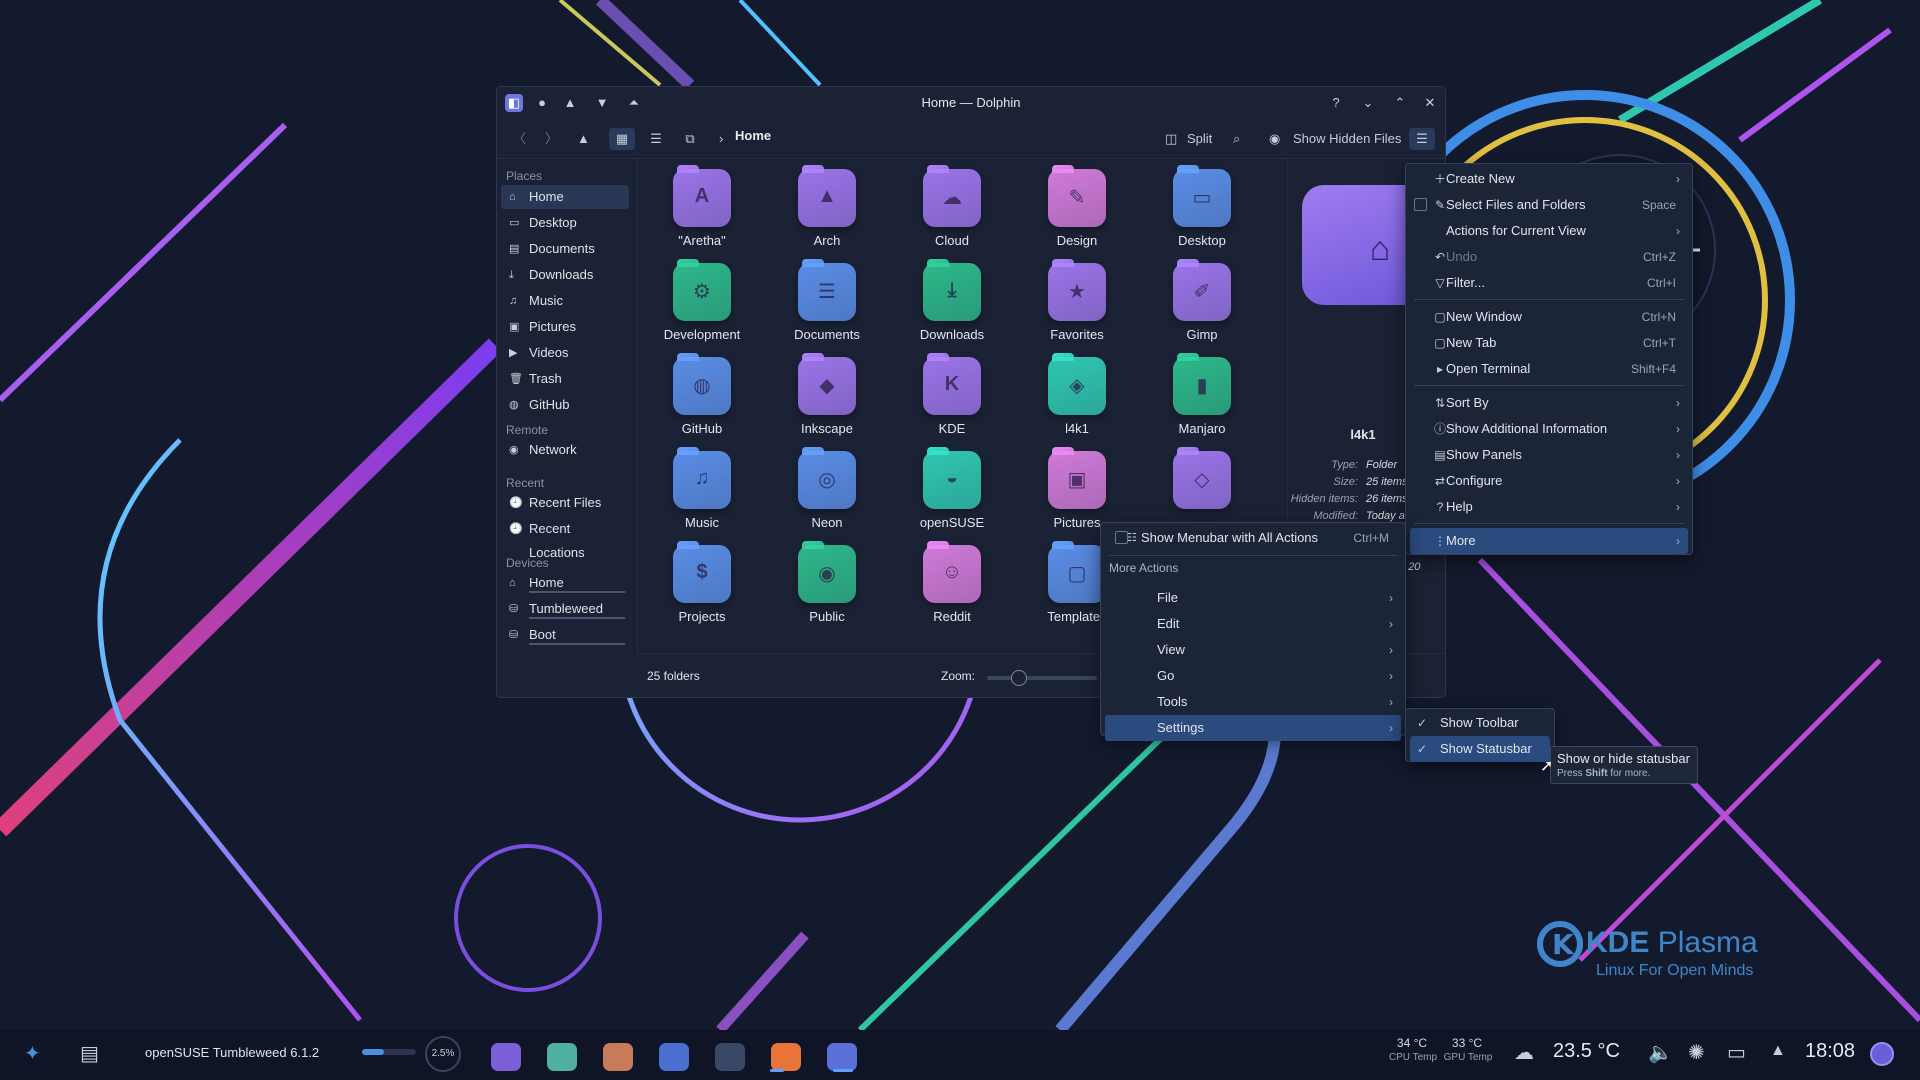 This screenshot has height=1080, width=1920. Describe the element at coordinates (827, 206) in the screenshot. I see `folder-item-arch: ▲ Arch` at that location.